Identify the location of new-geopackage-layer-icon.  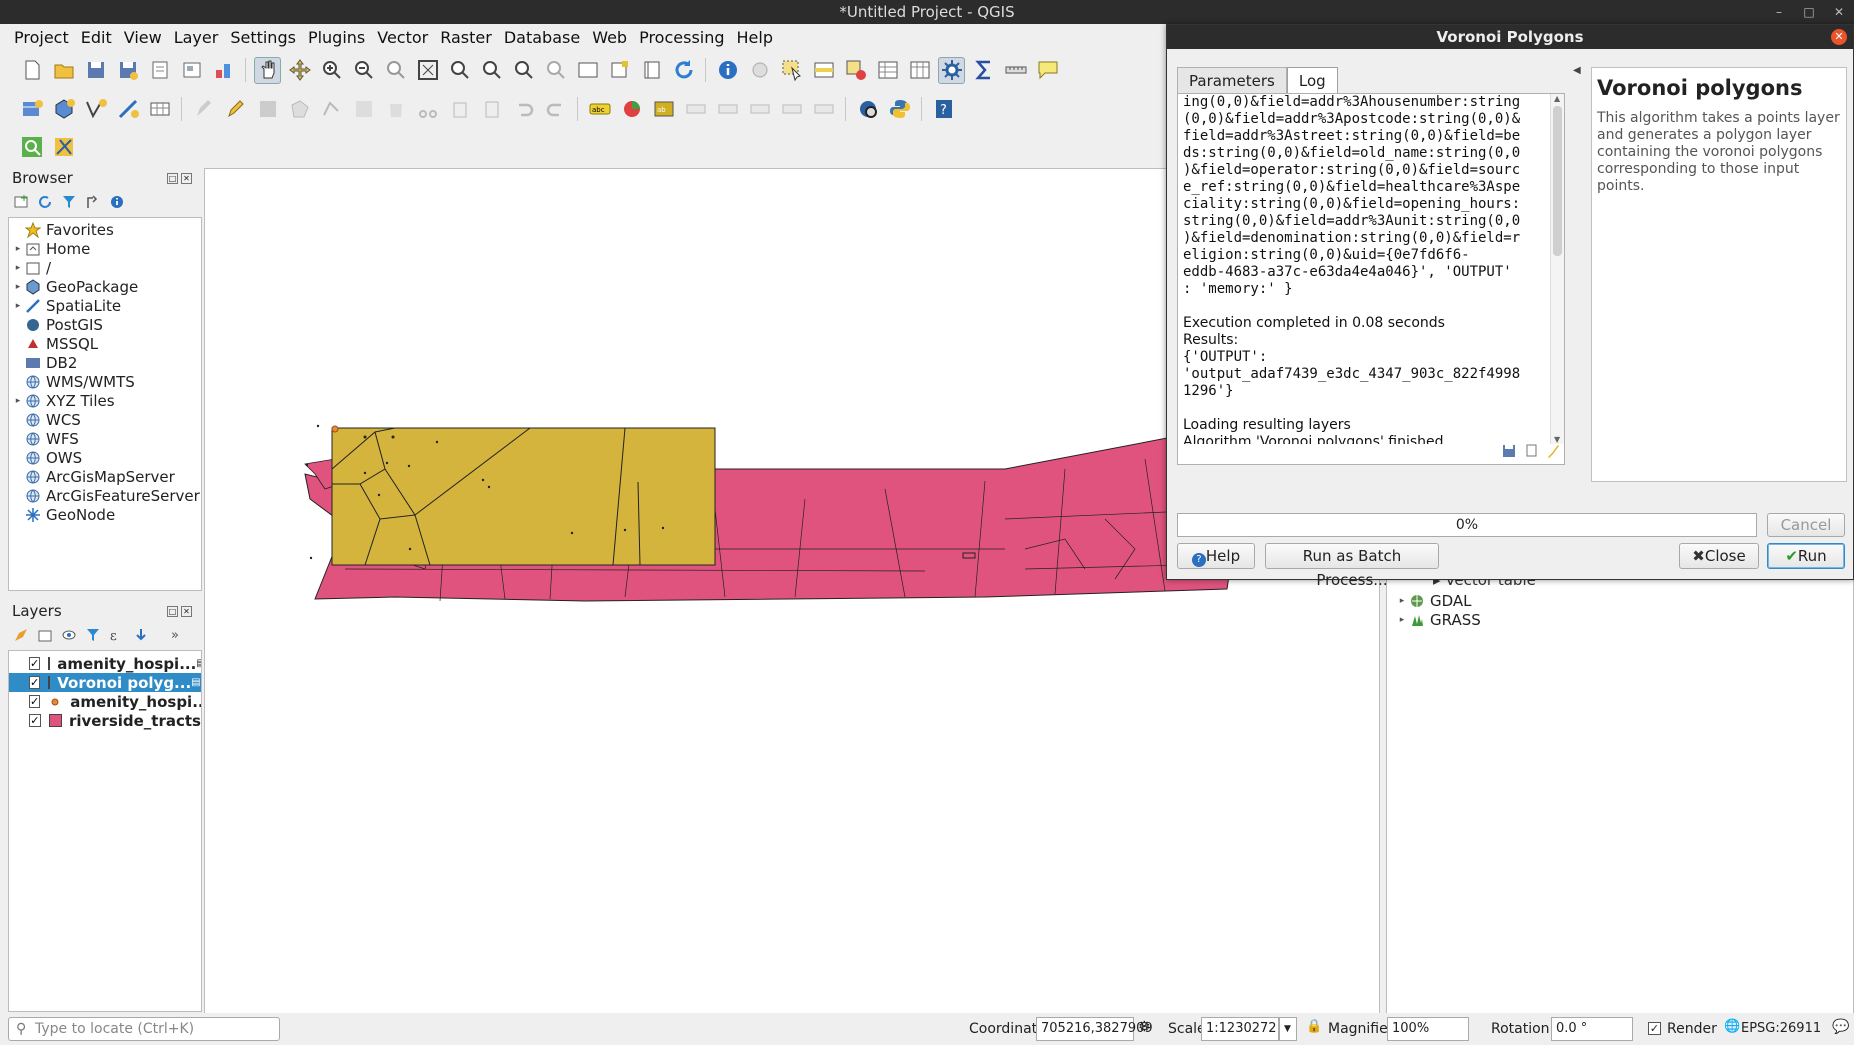
(63, 109).